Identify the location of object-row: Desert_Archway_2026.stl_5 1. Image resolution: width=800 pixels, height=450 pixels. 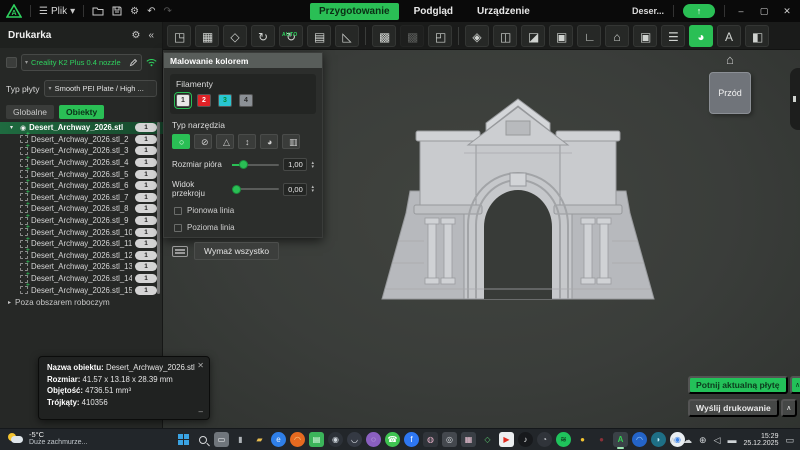
(81, 173).